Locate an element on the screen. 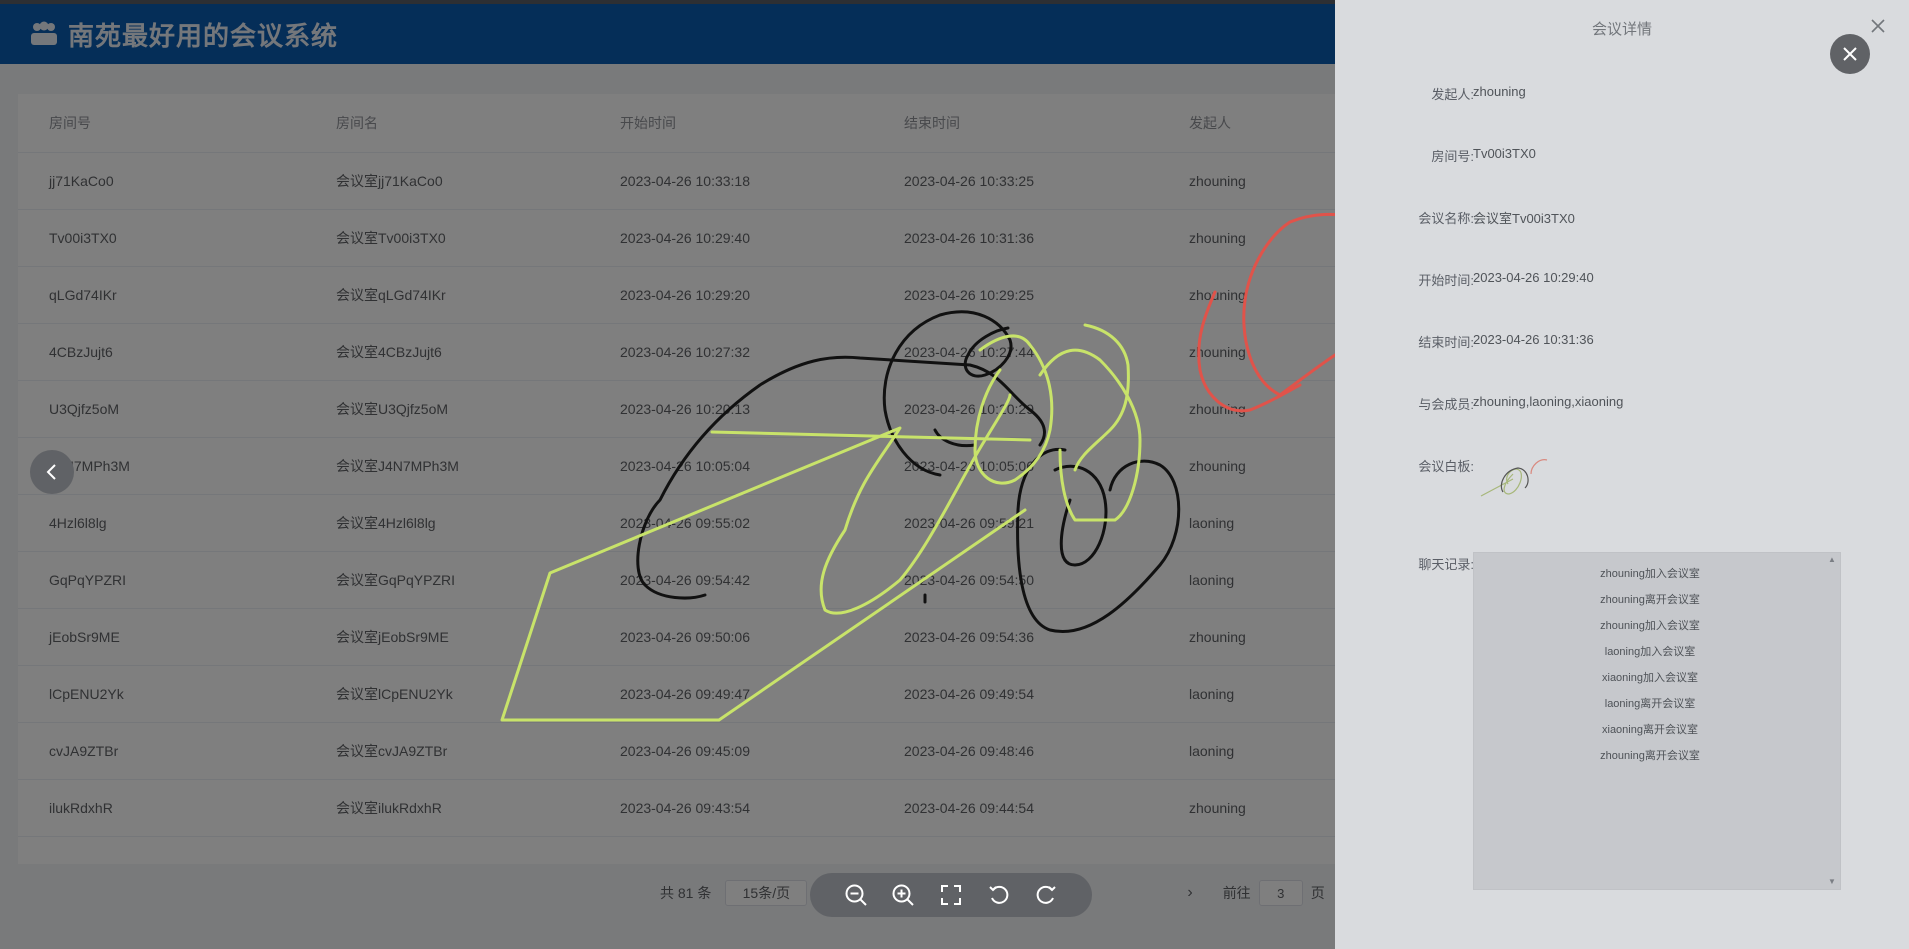 The width and height of the screenshot is (1909, 949). room-label: 房间号: is located at coordinates (1452, 156).